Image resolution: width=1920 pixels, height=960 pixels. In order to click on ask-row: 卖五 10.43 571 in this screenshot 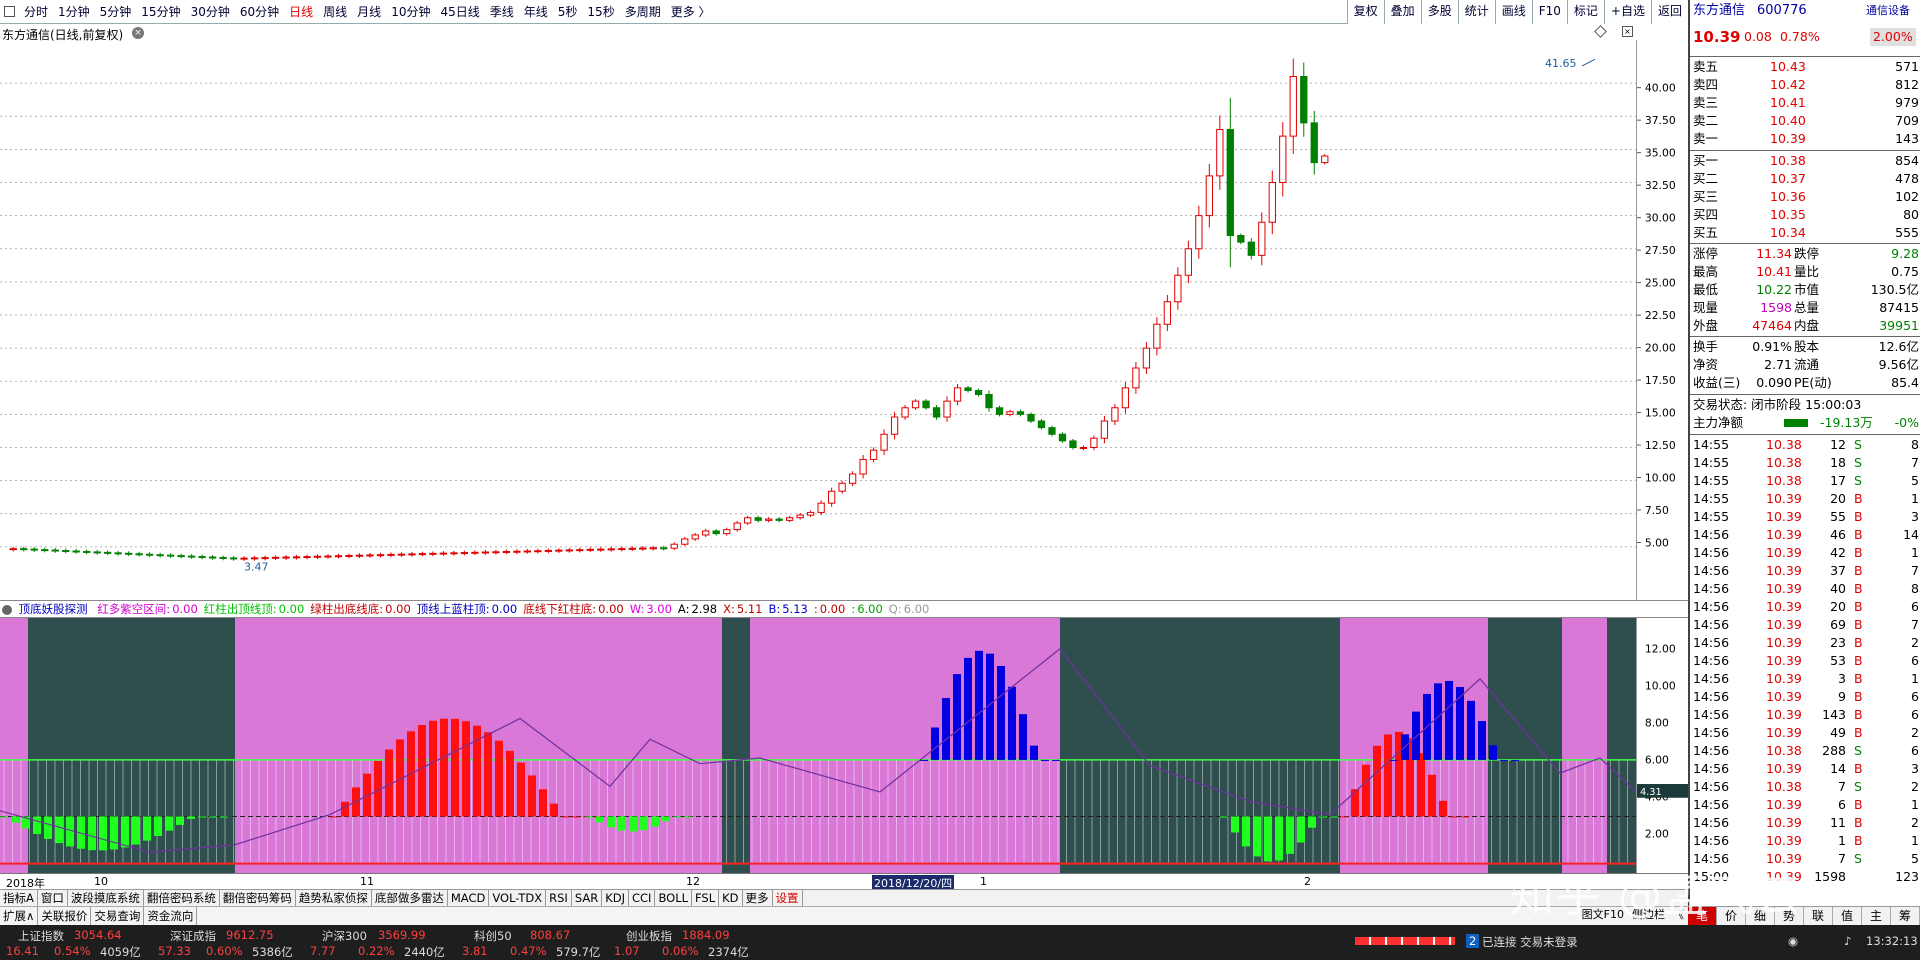, I will do `click(1805, 67)`.